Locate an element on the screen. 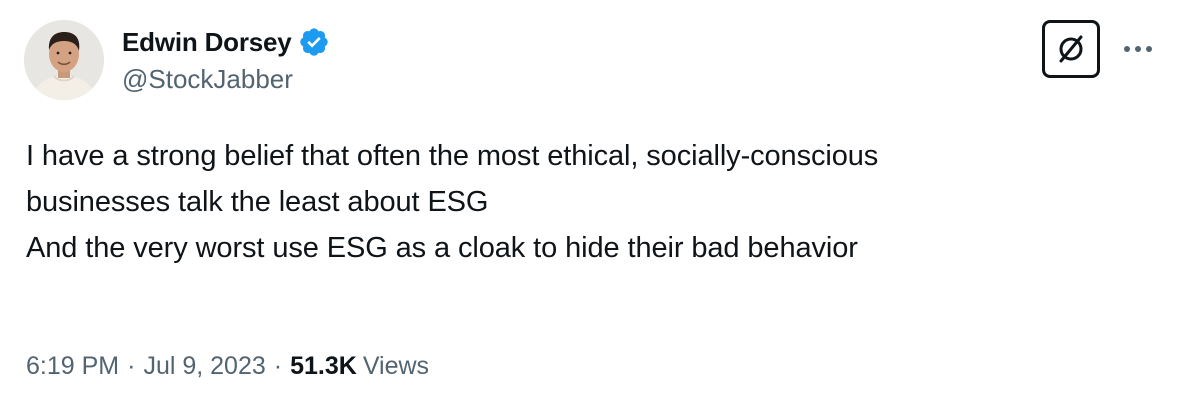  grok-icon is located at coordinates (1071, 49).